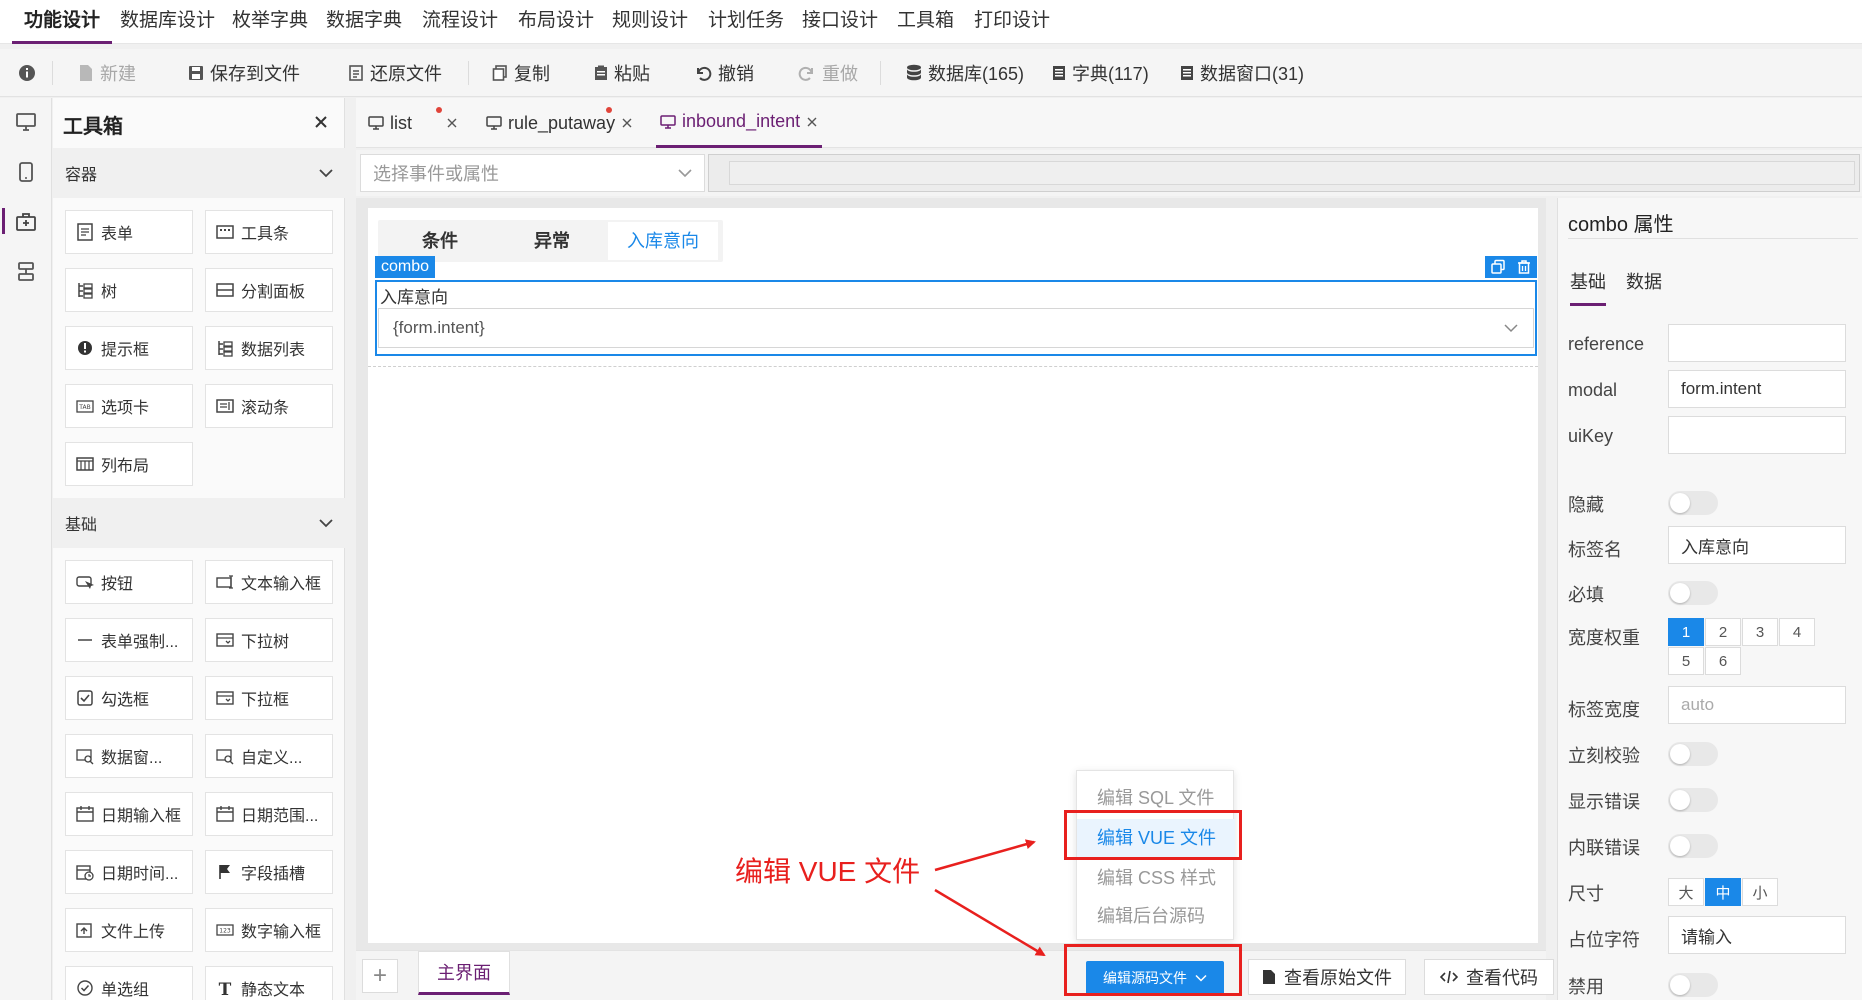 This screenshot has width=1862, height=1000. I want to click on doc-tab-list: list, so click(413, 123).